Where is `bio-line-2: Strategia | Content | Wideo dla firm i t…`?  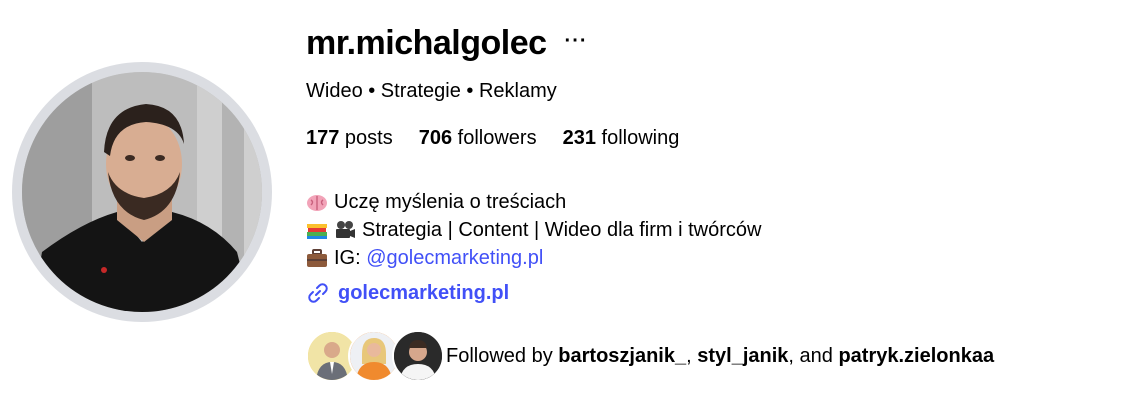 bio-line-2: Strategia | Content | Wideo dla firm i t… is located at coordinates (533, 230).